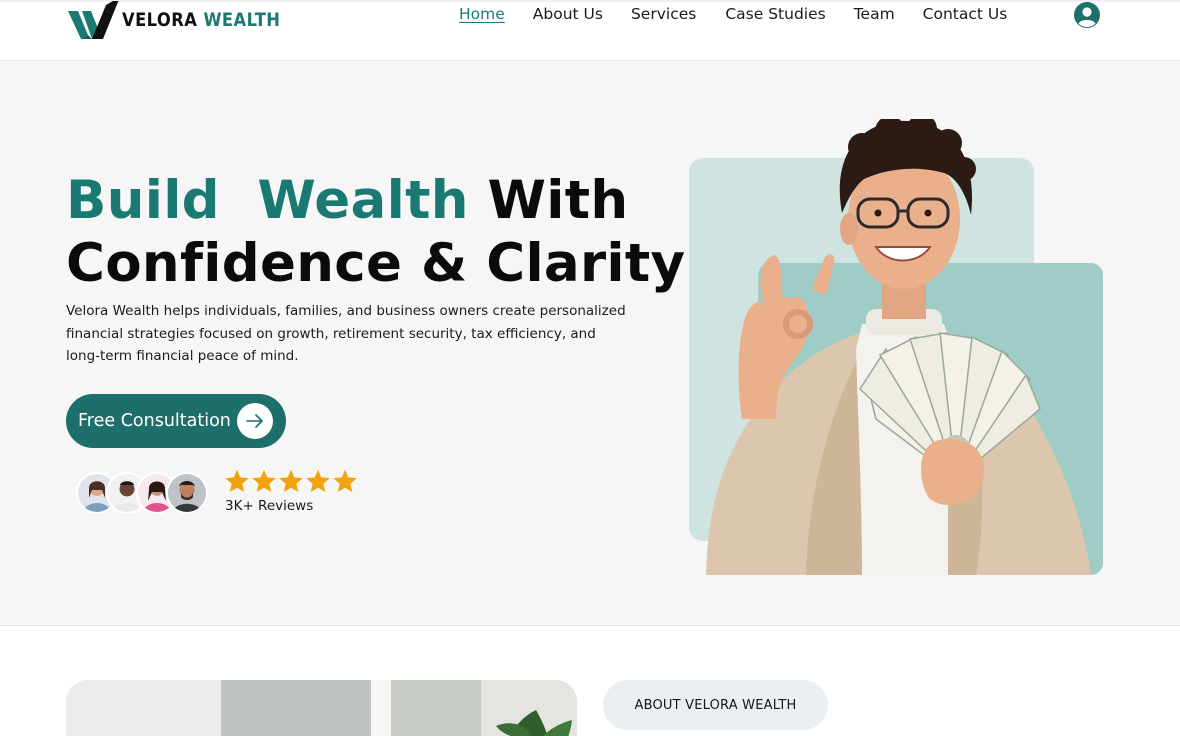 Image resolution: width=1180 pixels, height=736 pixels. What do you see at coordinates (568, 14) in the screenshot?
I see `nav-about-us: About Us` at bounding box center [568, 14].